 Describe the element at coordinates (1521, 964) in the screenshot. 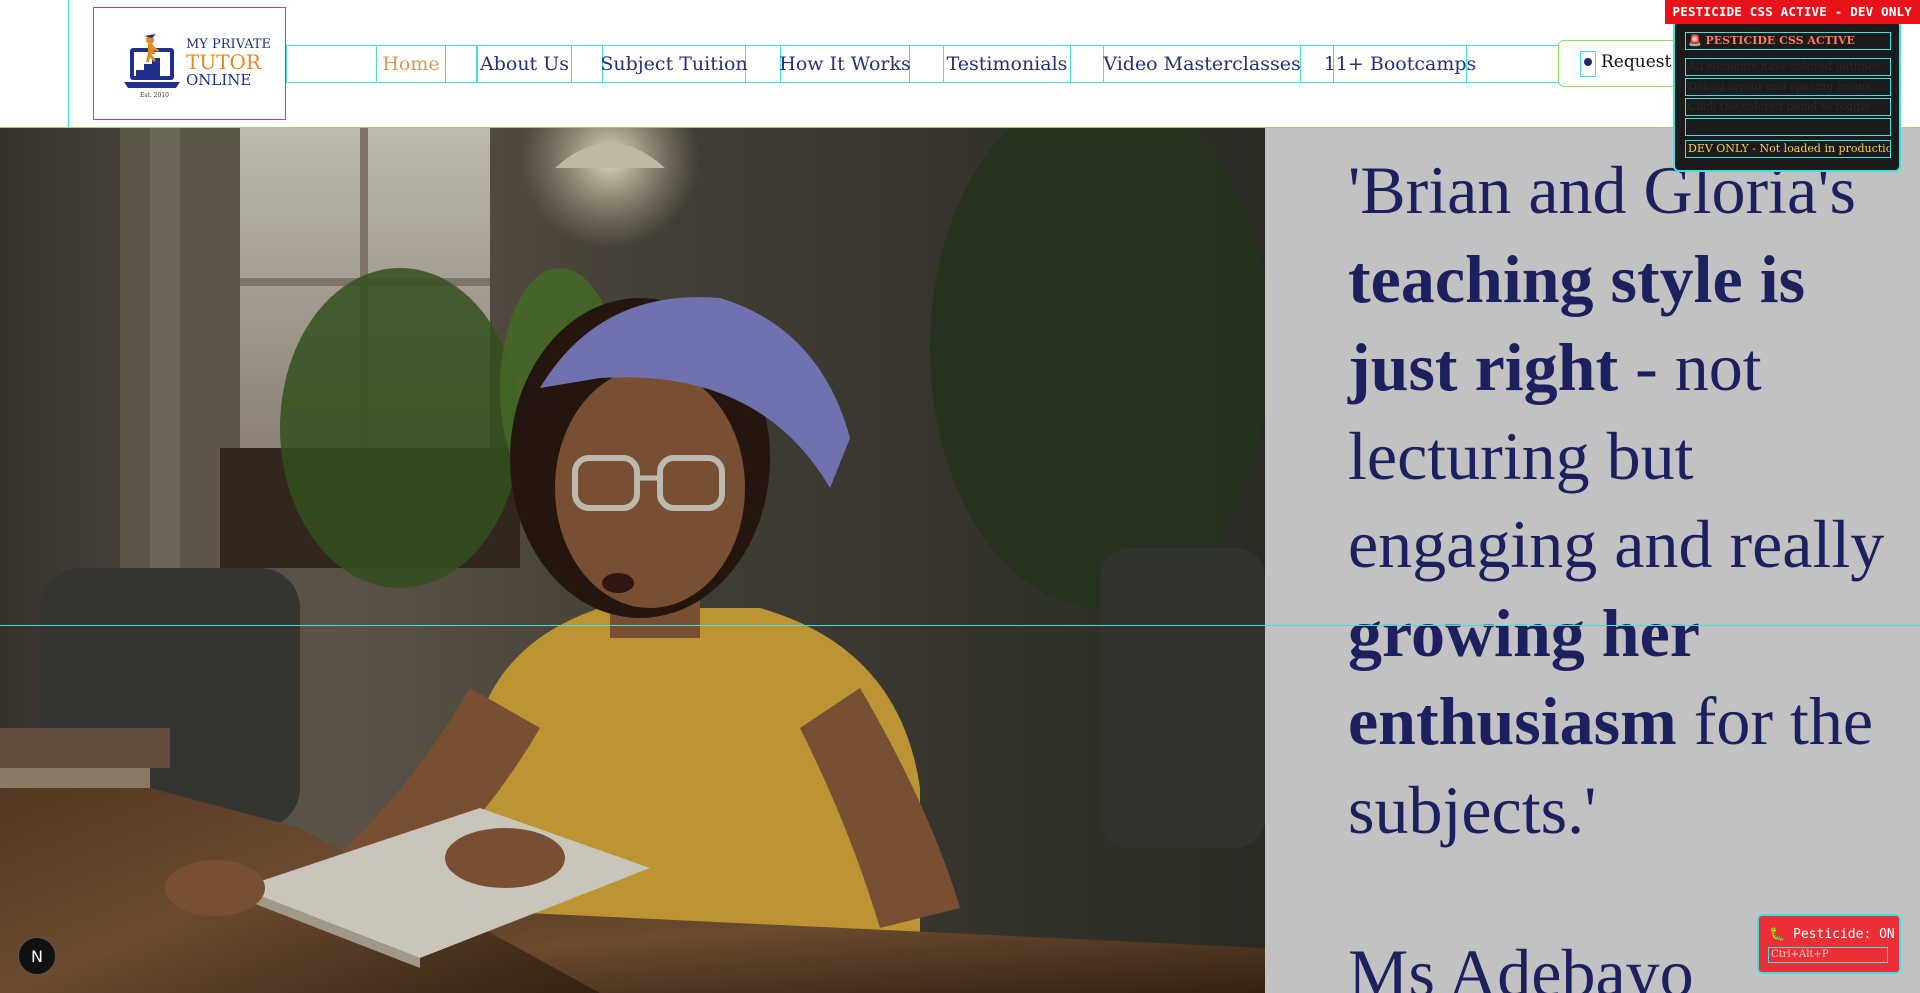

I see `testimonial-author: Ms Adebayo` at that location.